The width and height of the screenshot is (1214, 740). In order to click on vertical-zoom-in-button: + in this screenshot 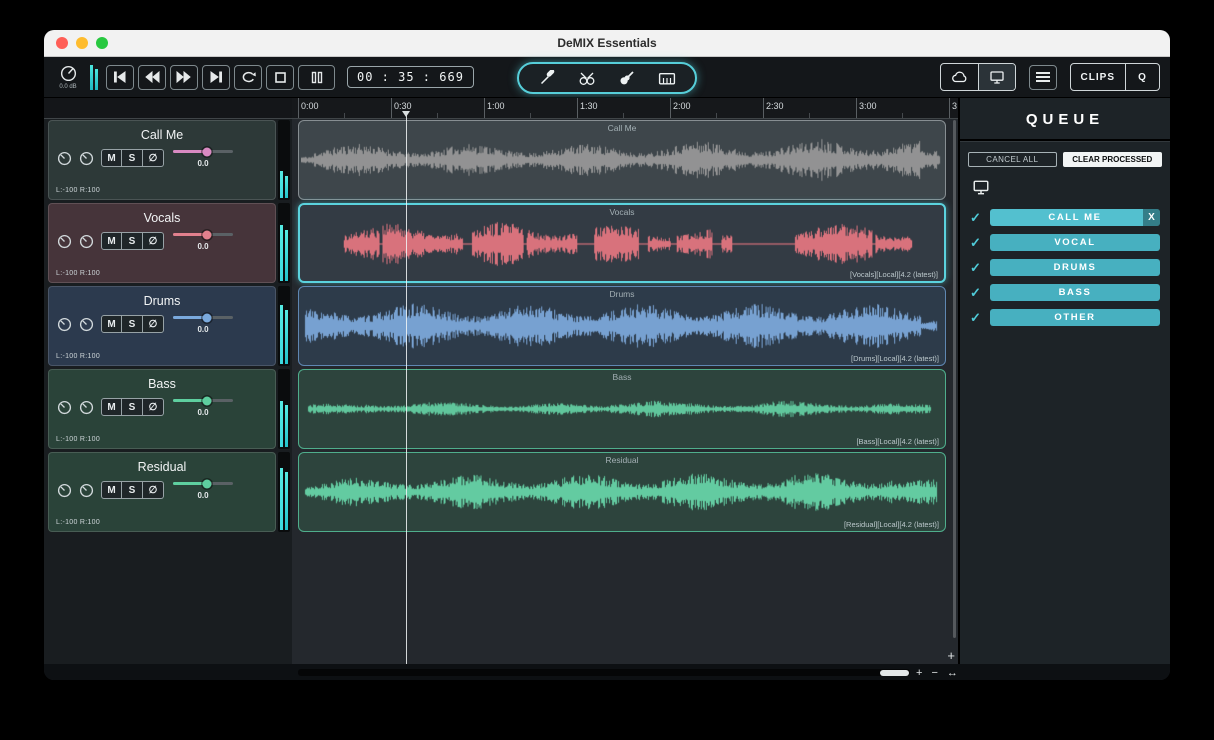, I will do `click(951, 655)`.